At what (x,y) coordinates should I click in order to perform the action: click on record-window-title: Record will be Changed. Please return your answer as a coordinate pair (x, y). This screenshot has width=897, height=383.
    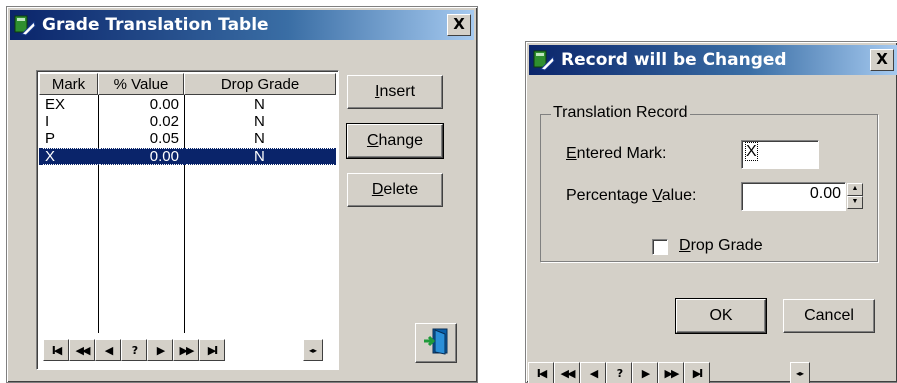
    Looking at the image, I should click on (674, 60).